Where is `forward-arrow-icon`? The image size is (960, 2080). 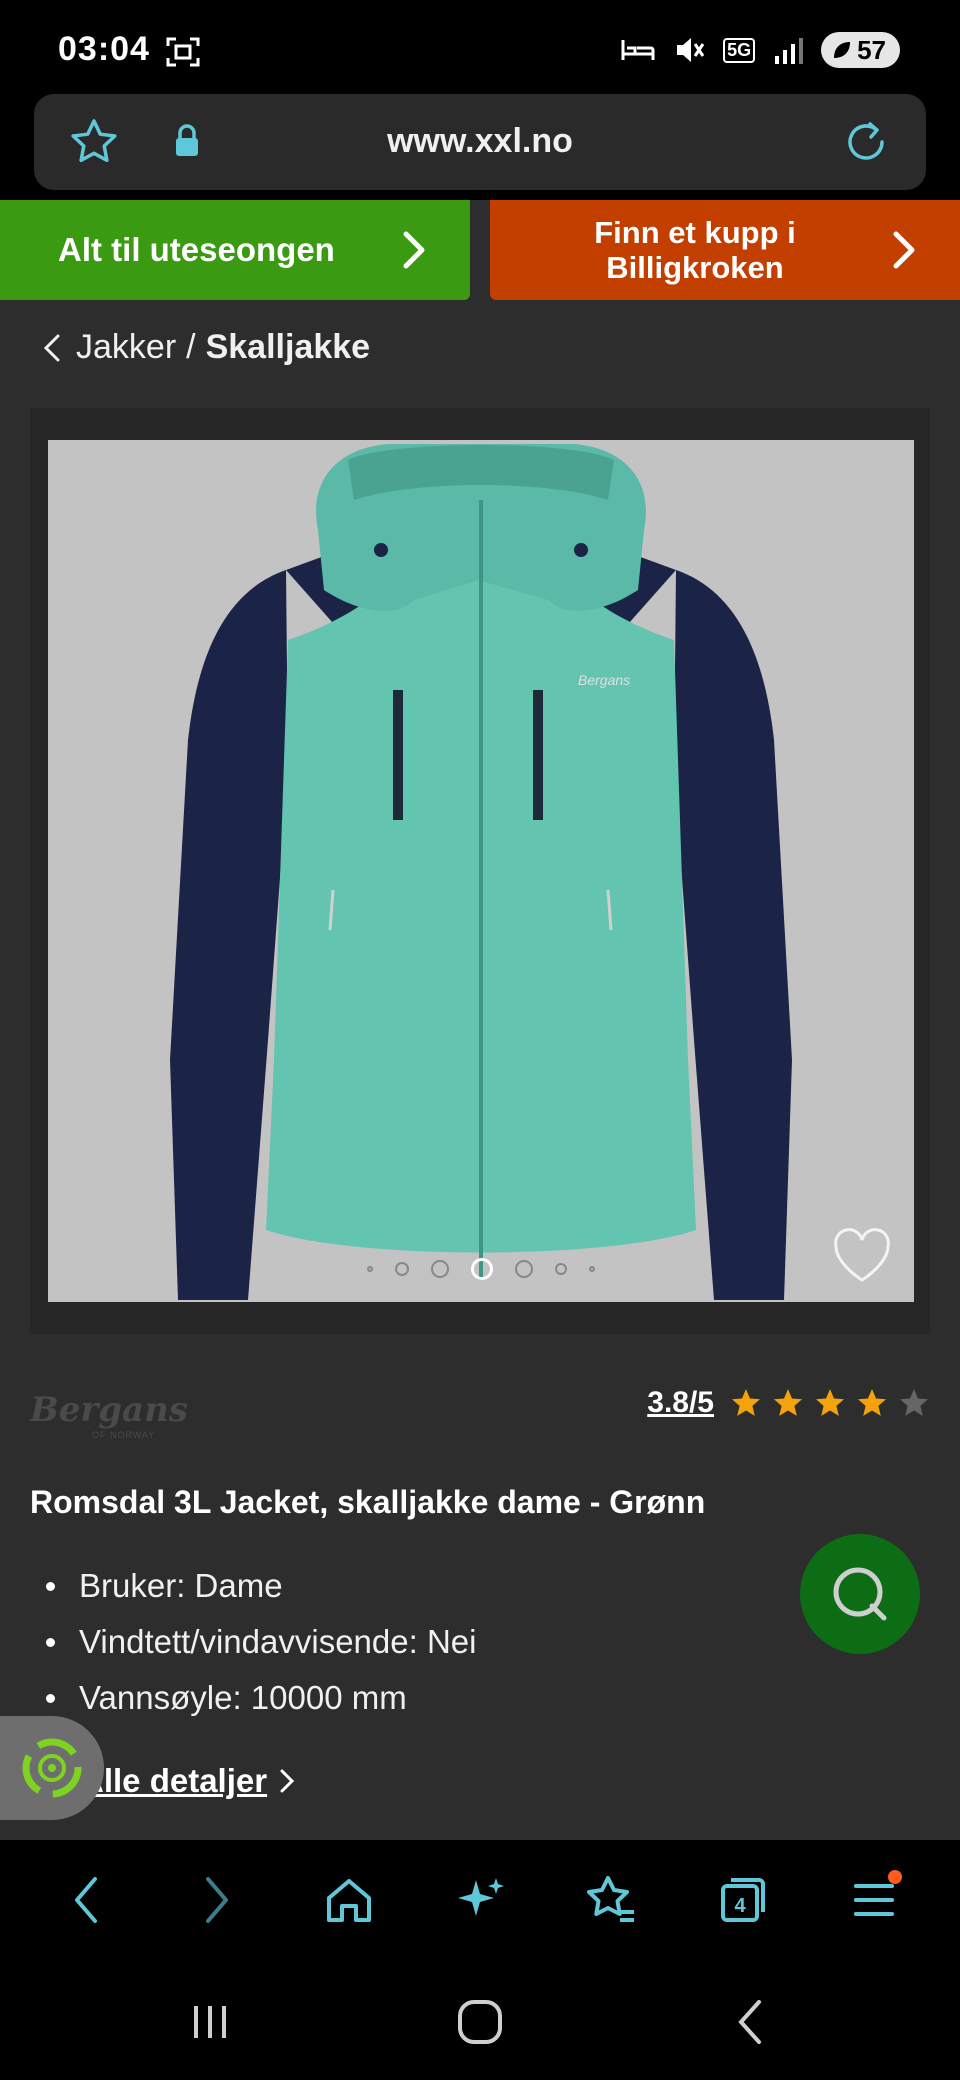 forward-arrow-icon is located at coordinates (217, 1900).